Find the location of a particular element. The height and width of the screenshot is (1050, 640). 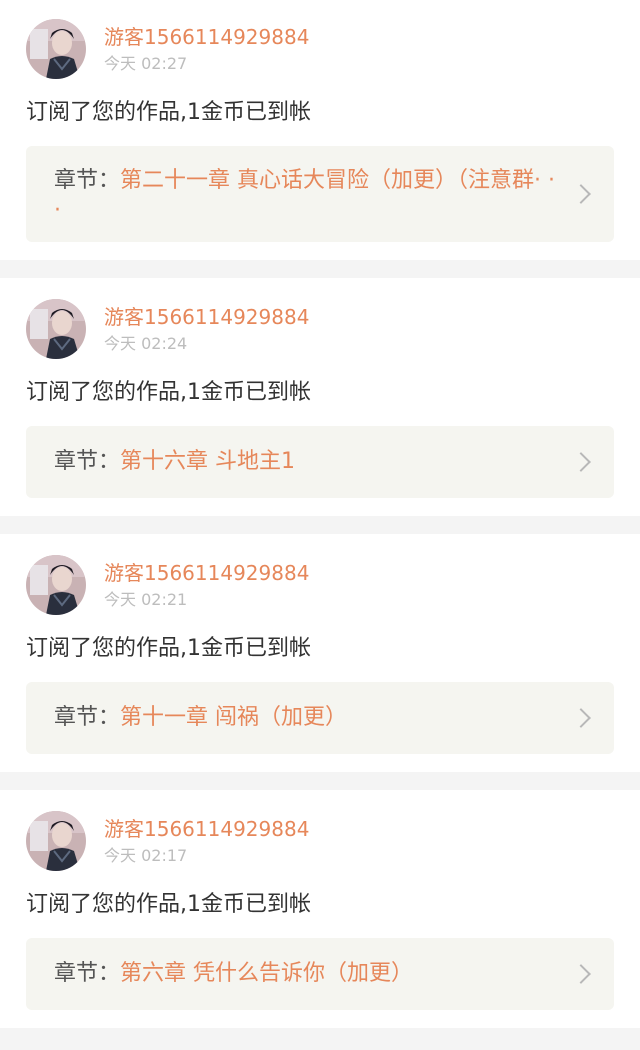

chapter-link: 章节：第十一章 闯祸（加更） is located at coordinates (320, 718).